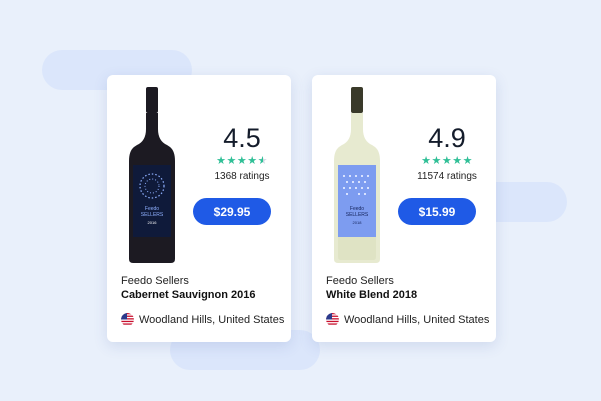 This screenshot has width=601, height=401. Describe the element at coordinates (153, 222) in the screenshot. I see `bottle-label-year: 2016` at that location.